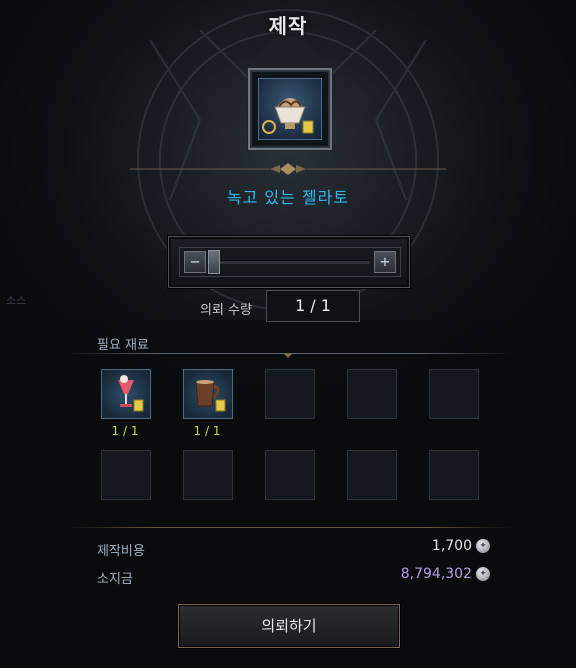 The image size is (576, 668). What do you see at coordinates (226, 310) in the screenshot?
I see `quantity-label: 의뢰 수량` at bounding box center [226, 310].